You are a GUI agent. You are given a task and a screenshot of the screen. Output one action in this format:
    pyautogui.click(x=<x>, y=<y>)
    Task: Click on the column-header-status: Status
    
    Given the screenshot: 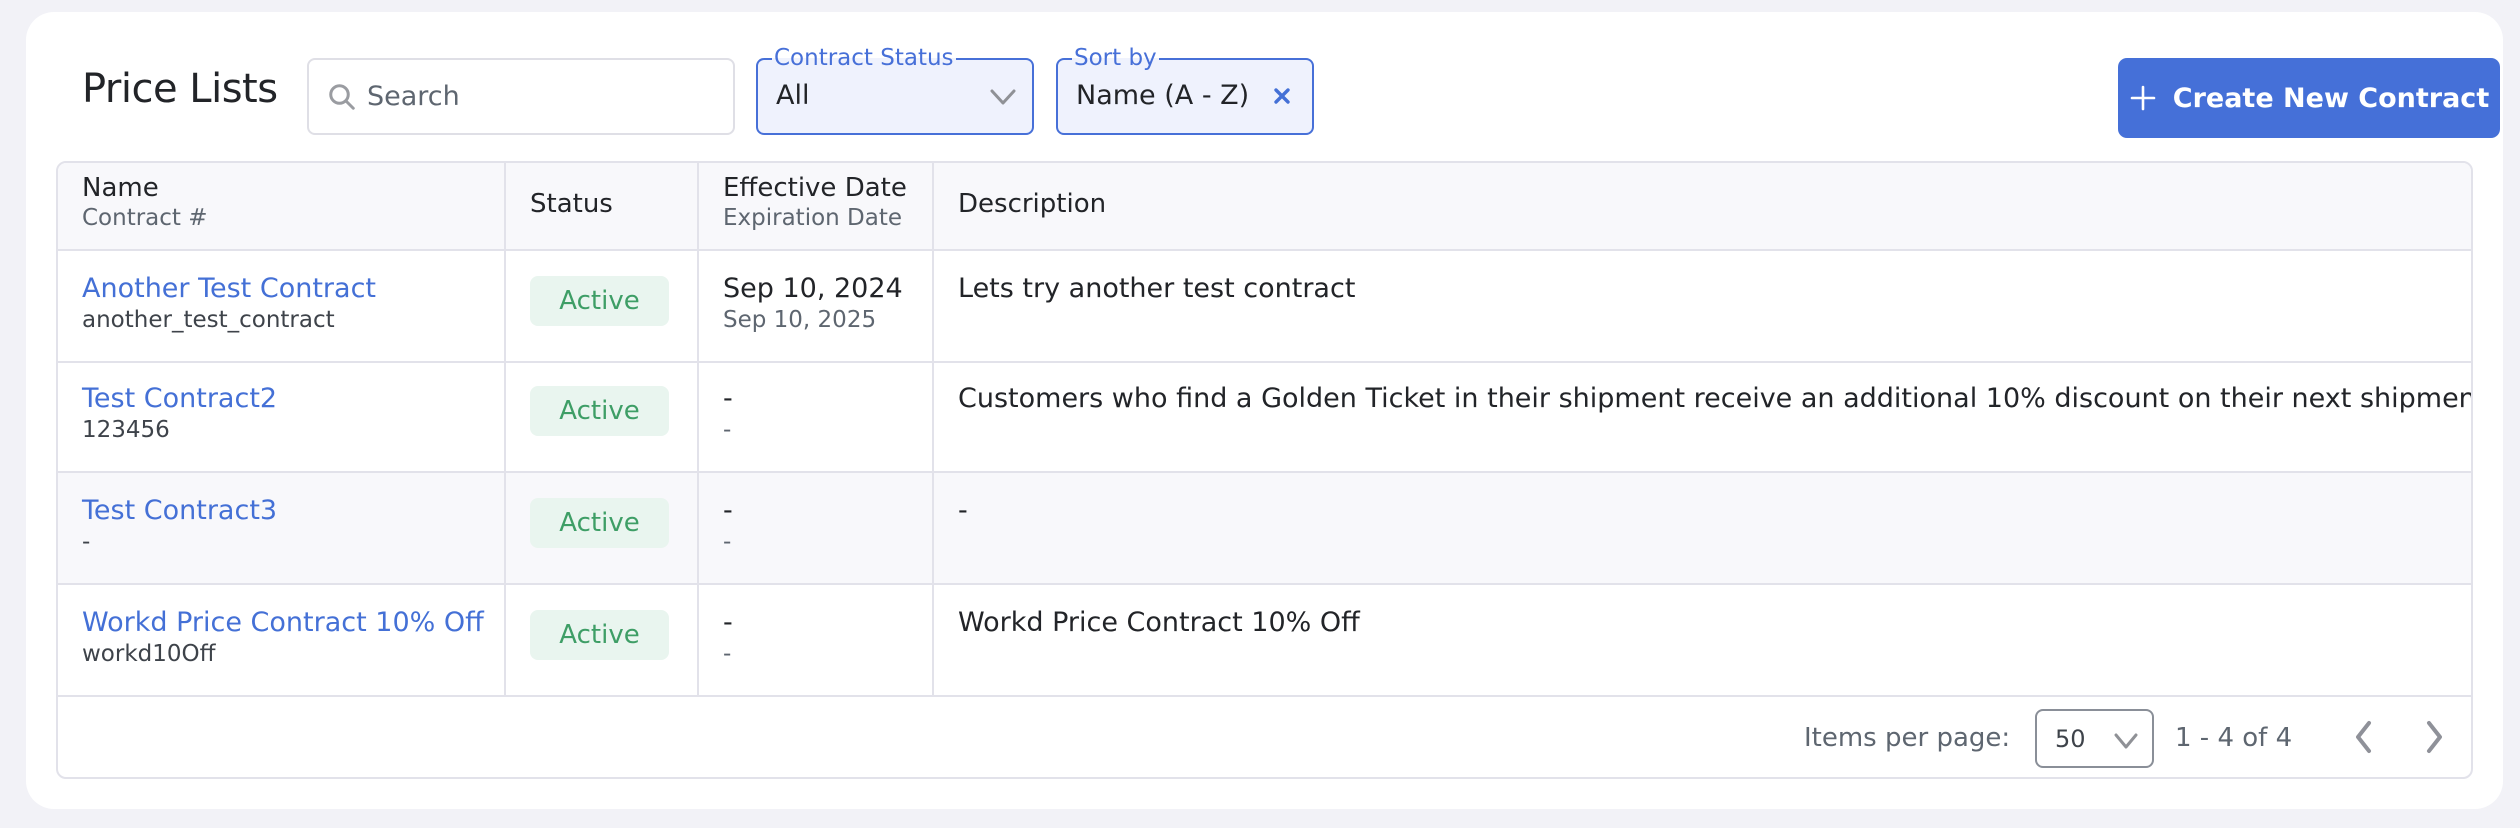 What is the action you would take?
    pyautogui.click(x=602, y=206)
    